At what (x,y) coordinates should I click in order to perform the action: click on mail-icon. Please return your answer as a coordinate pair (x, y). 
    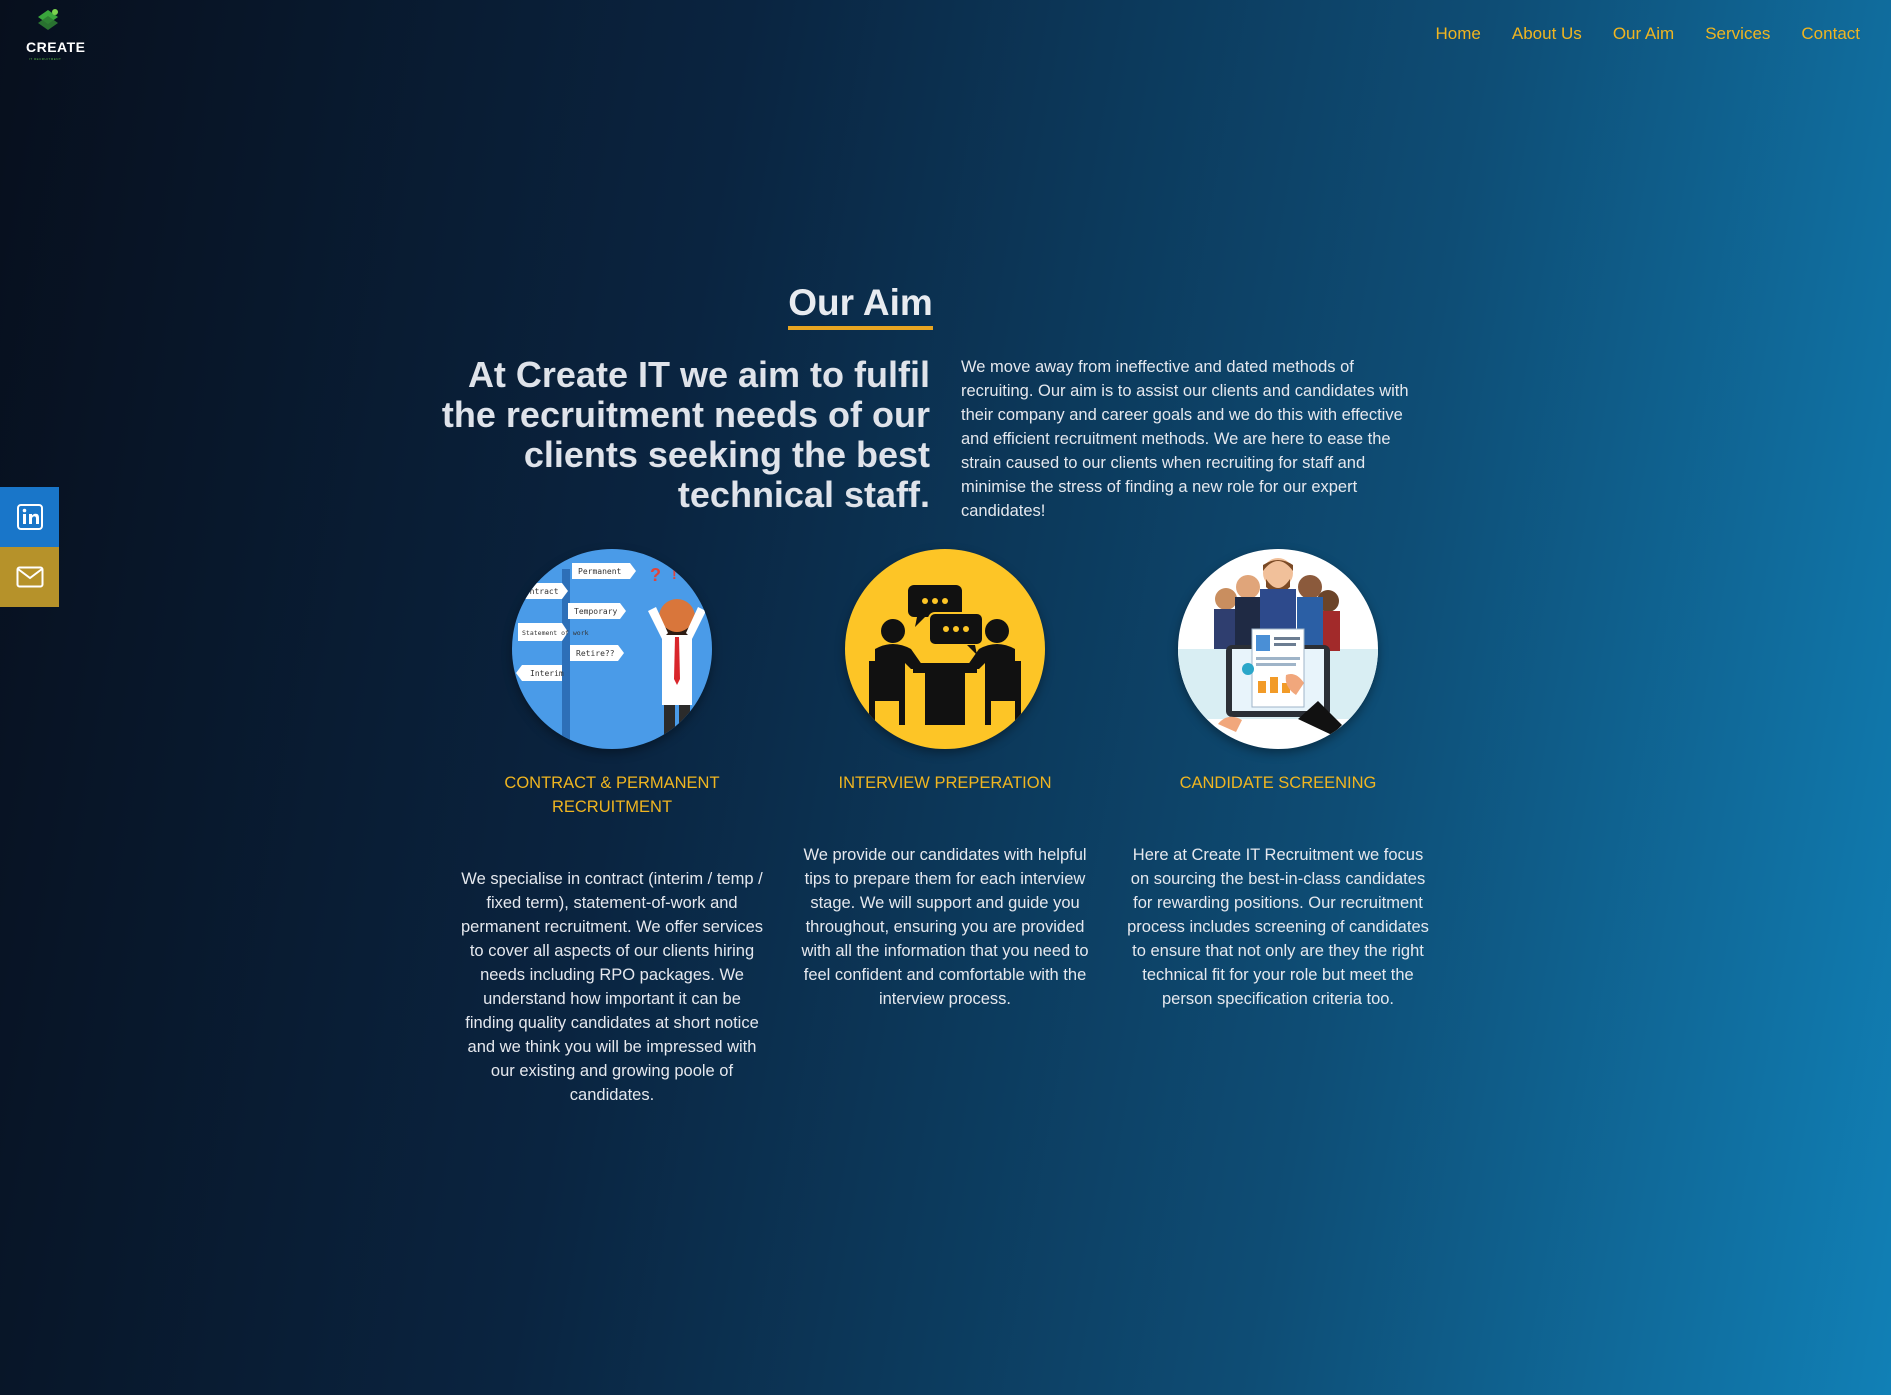
    Looking at the image, I should click on (29, 577).